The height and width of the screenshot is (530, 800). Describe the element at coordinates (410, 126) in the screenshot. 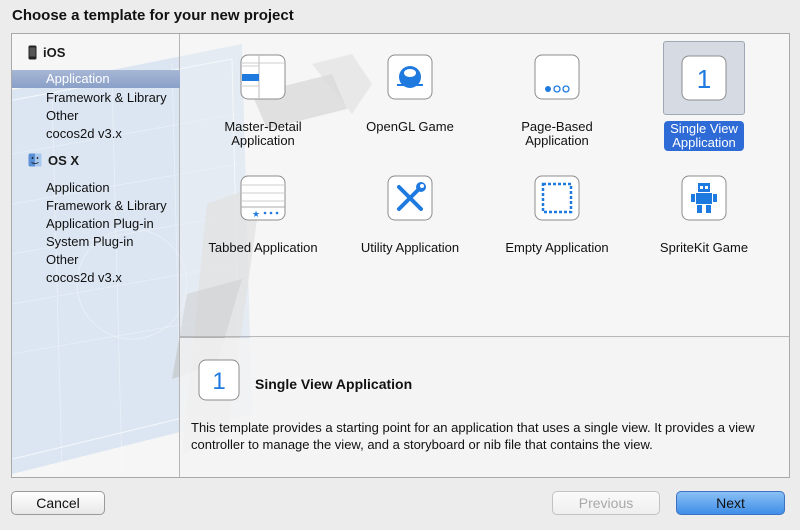

I see `template-label: OpenGL Game` at that location.